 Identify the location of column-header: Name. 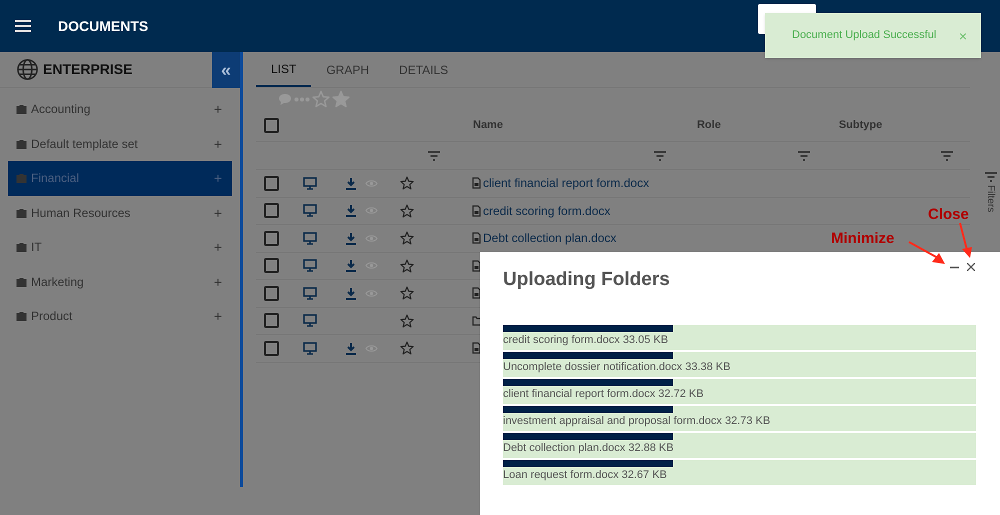
(488, 125).